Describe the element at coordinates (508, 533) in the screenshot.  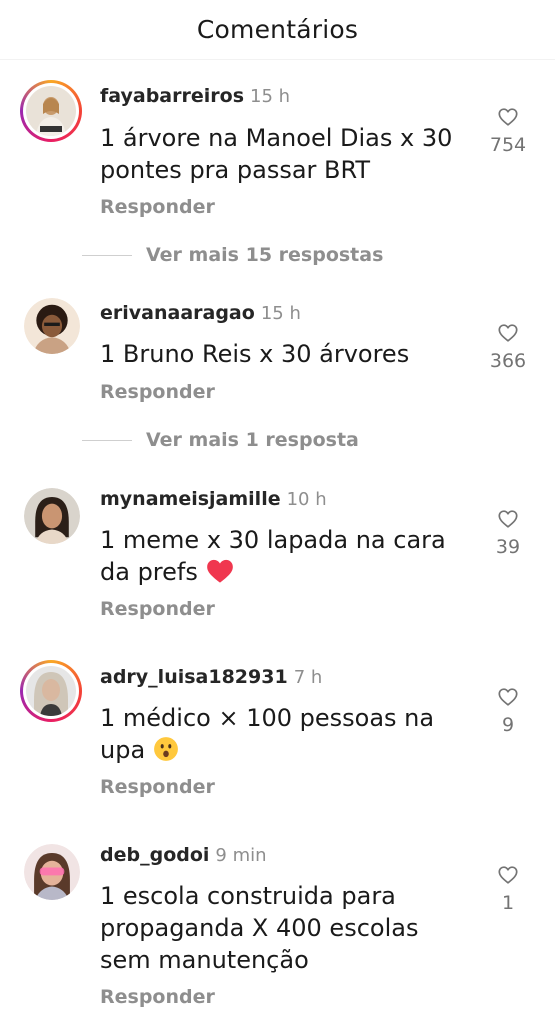
I see `like-control: 39` at that location.